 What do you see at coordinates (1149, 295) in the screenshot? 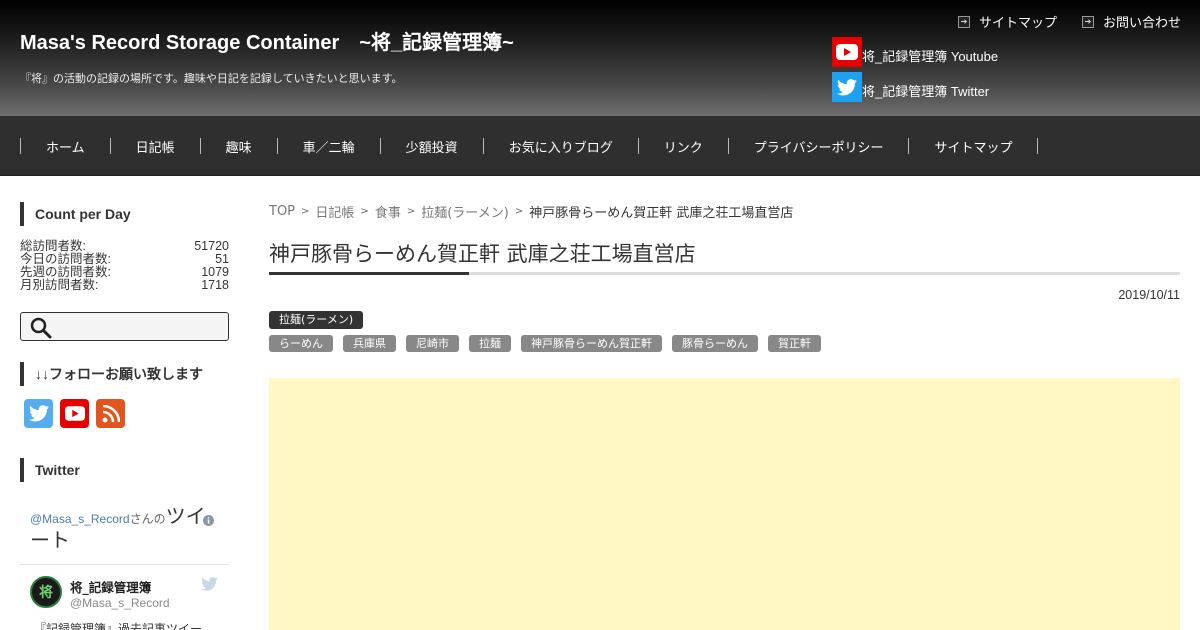
I see `post-date: 2019/10/11` at bounding box center [1149, 295].